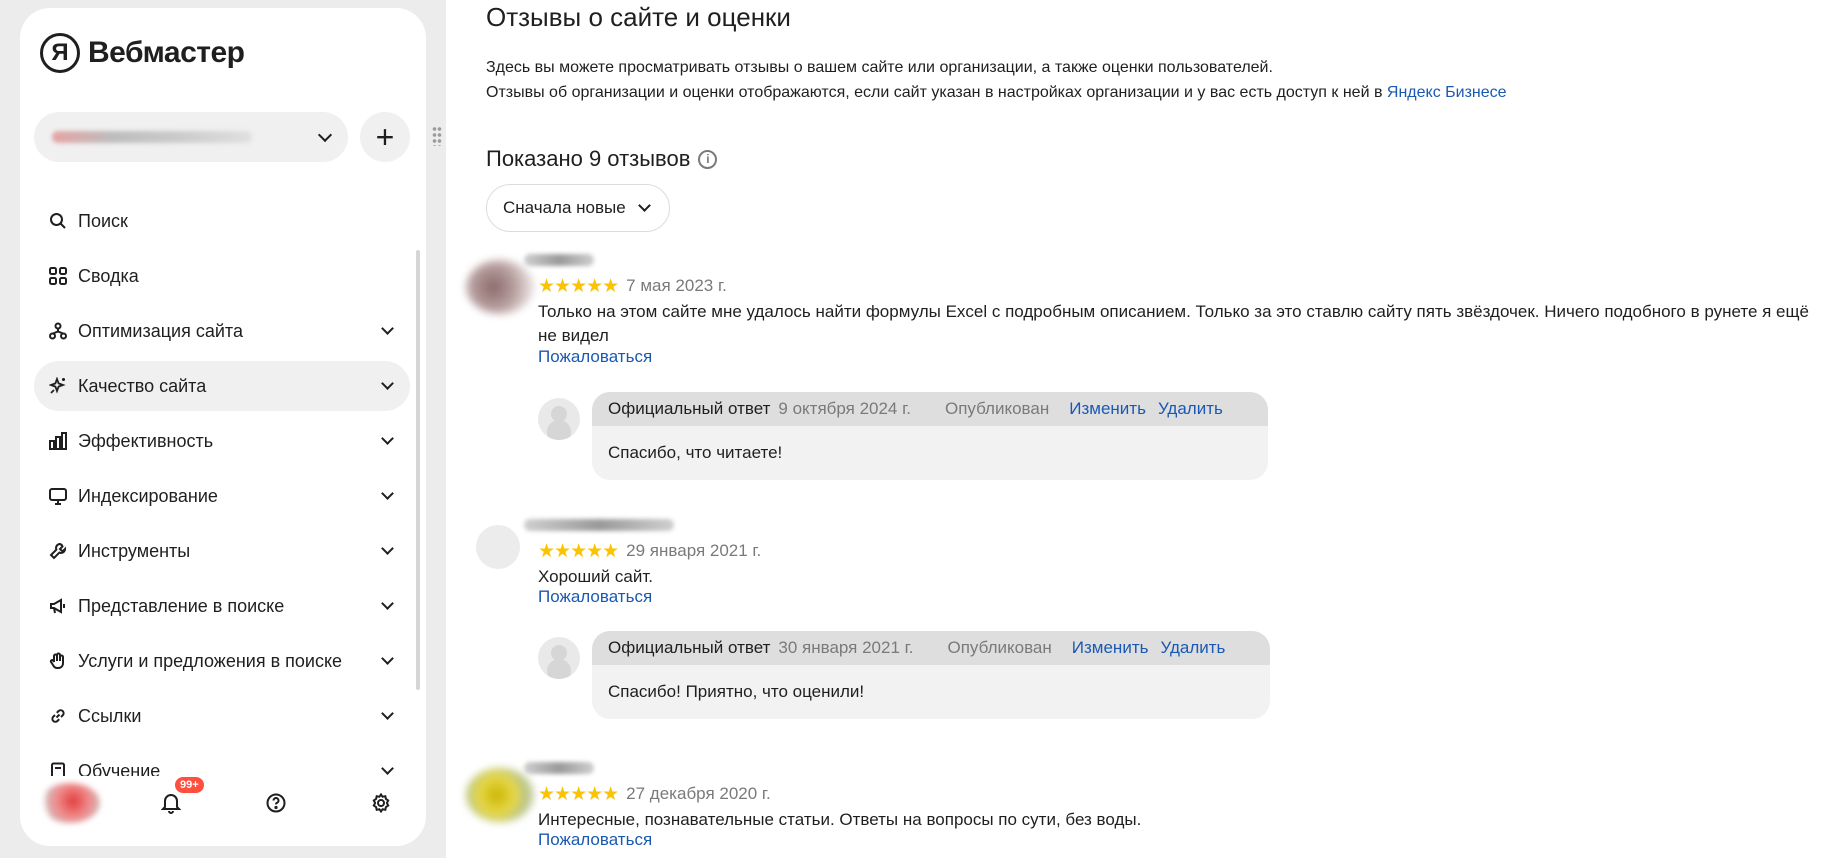 The height and width of the screenshot is (858, 1834). Describe the element at coordinates (146, 440) in the screenshot. I see `sidebar-item-label: Эффективность` at that location.